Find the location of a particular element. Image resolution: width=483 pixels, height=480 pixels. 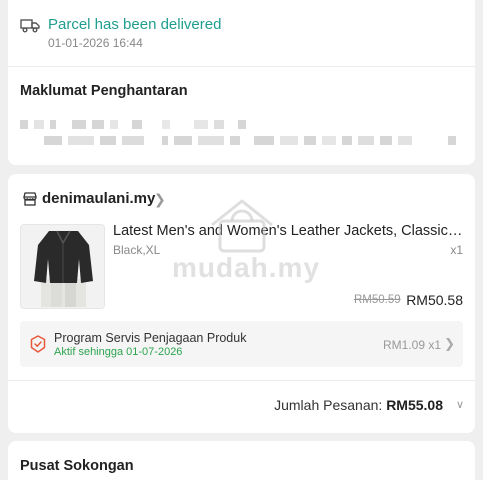

delivery-status-text: Parcel has been delivered is located at coordinates (134, 24).